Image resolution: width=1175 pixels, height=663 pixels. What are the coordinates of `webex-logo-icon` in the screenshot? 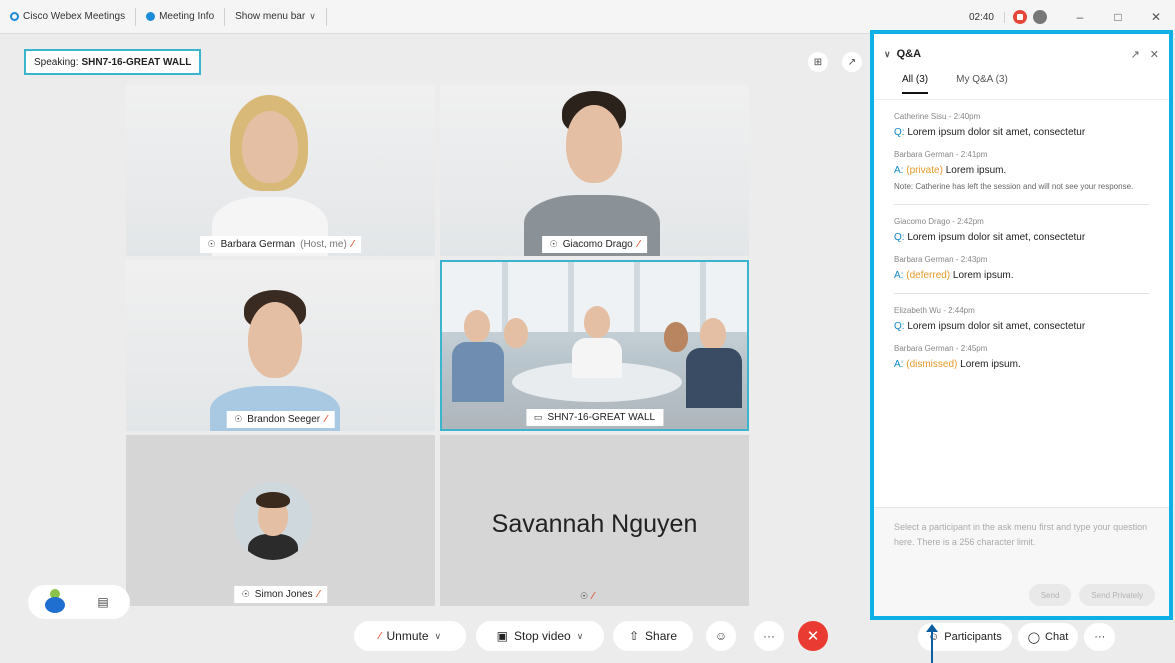 It's located at (14, 16).